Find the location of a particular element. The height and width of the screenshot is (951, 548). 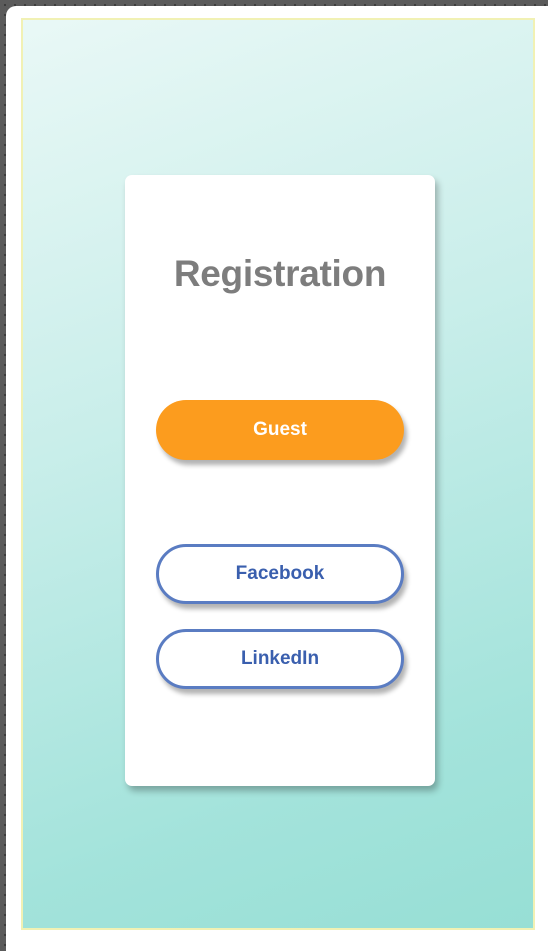

linkedin-button: LinkedIn is located at coordinates (280, 659).